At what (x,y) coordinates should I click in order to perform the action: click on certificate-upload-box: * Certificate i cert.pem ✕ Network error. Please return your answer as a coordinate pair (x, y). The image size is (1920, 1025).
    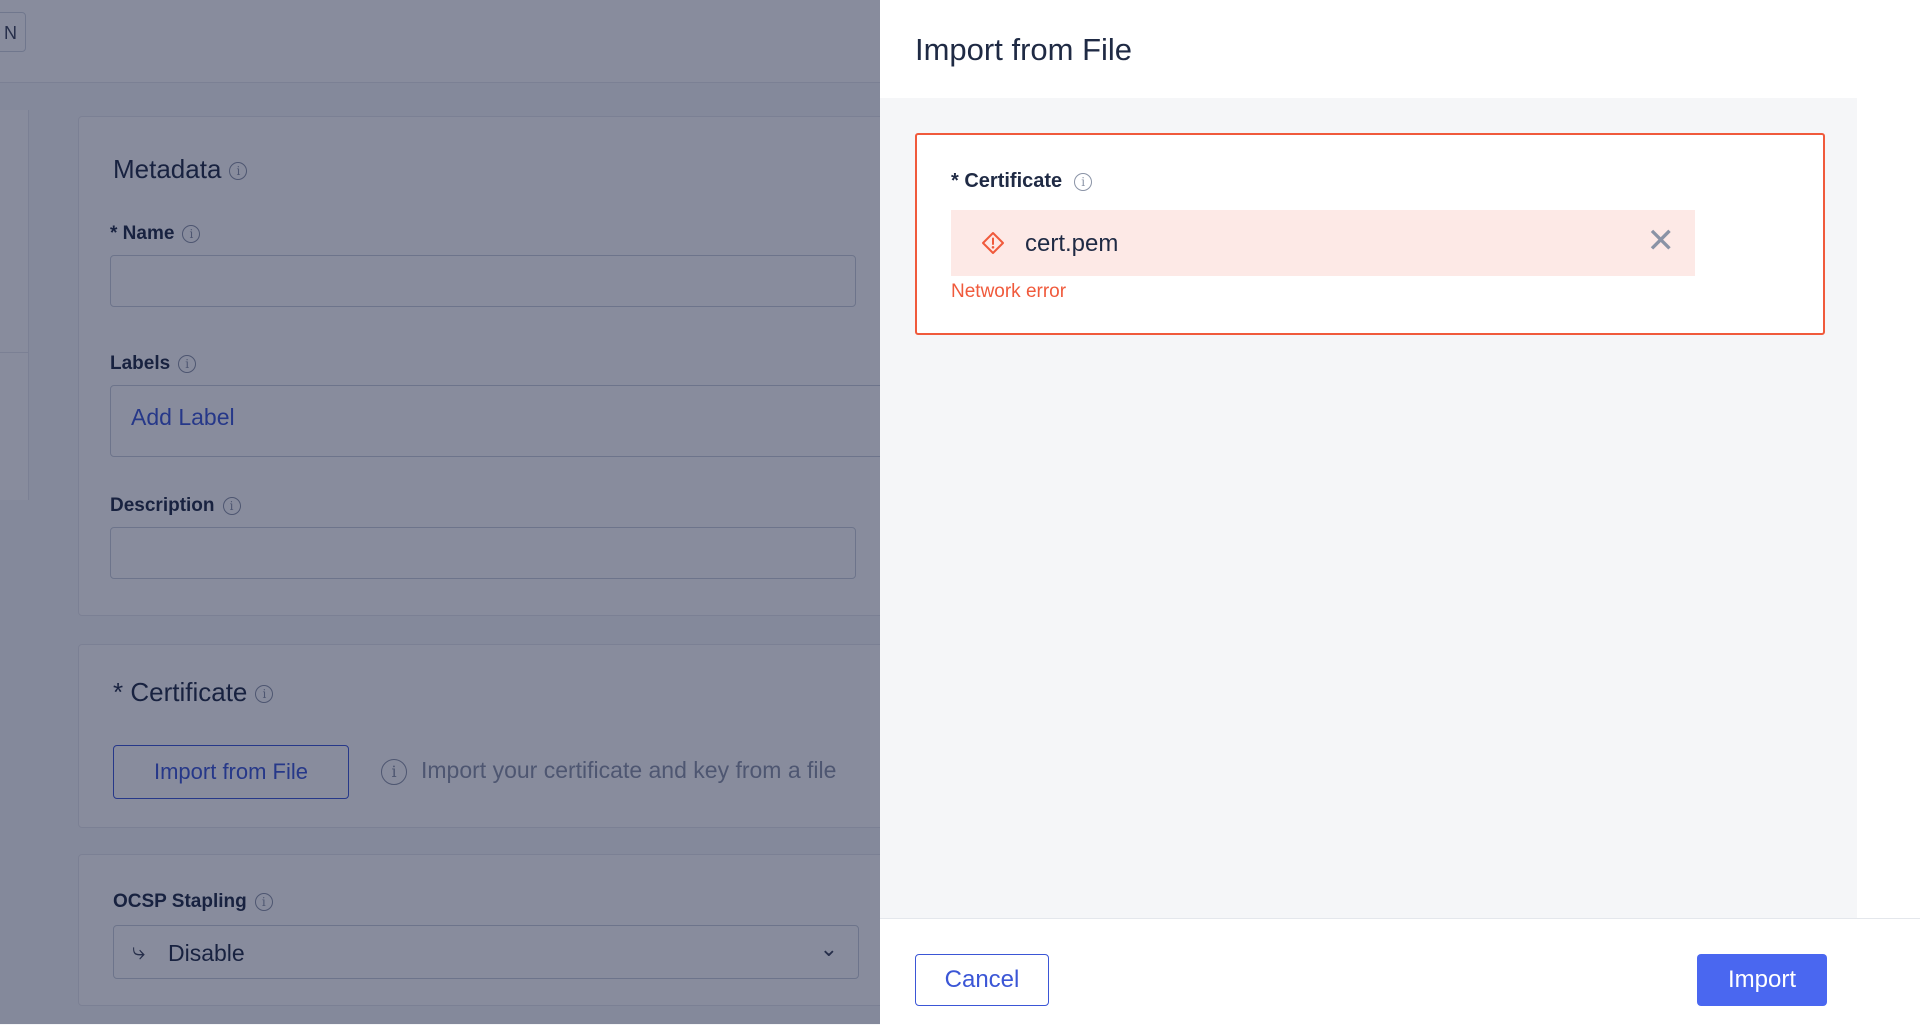
    Looking at the image, I should click on (1370, 234).